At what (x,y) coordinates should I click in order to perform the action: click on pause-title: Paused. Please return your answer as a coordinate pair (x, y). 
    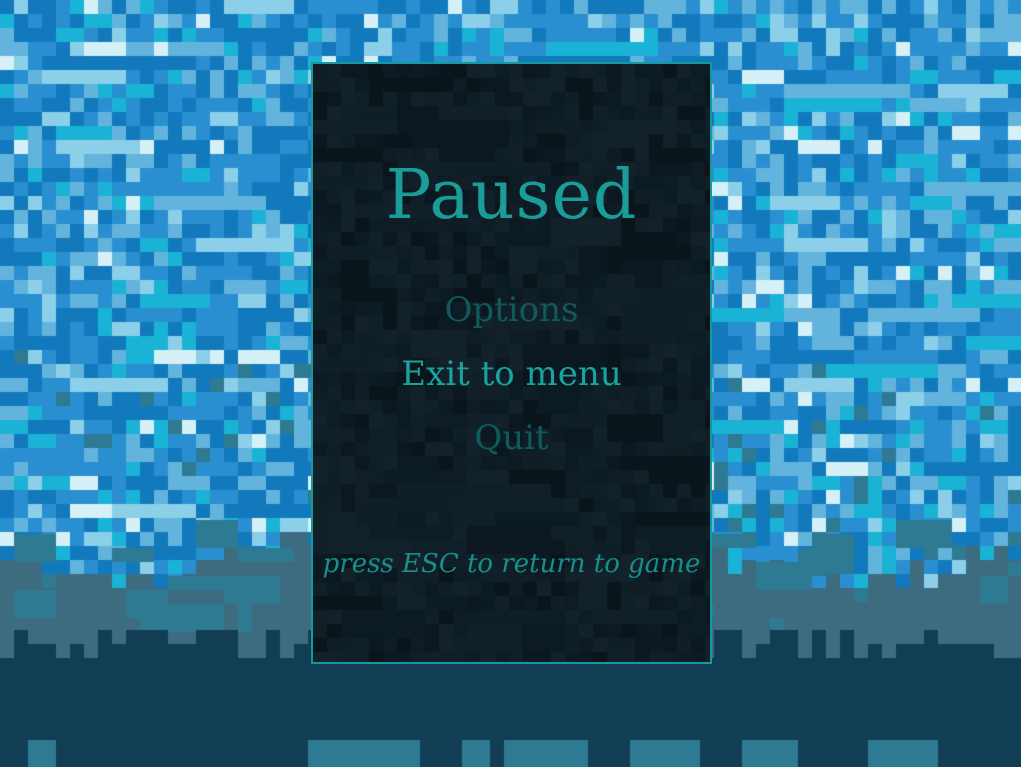
    Looking at the image, I should click on (511, 195).